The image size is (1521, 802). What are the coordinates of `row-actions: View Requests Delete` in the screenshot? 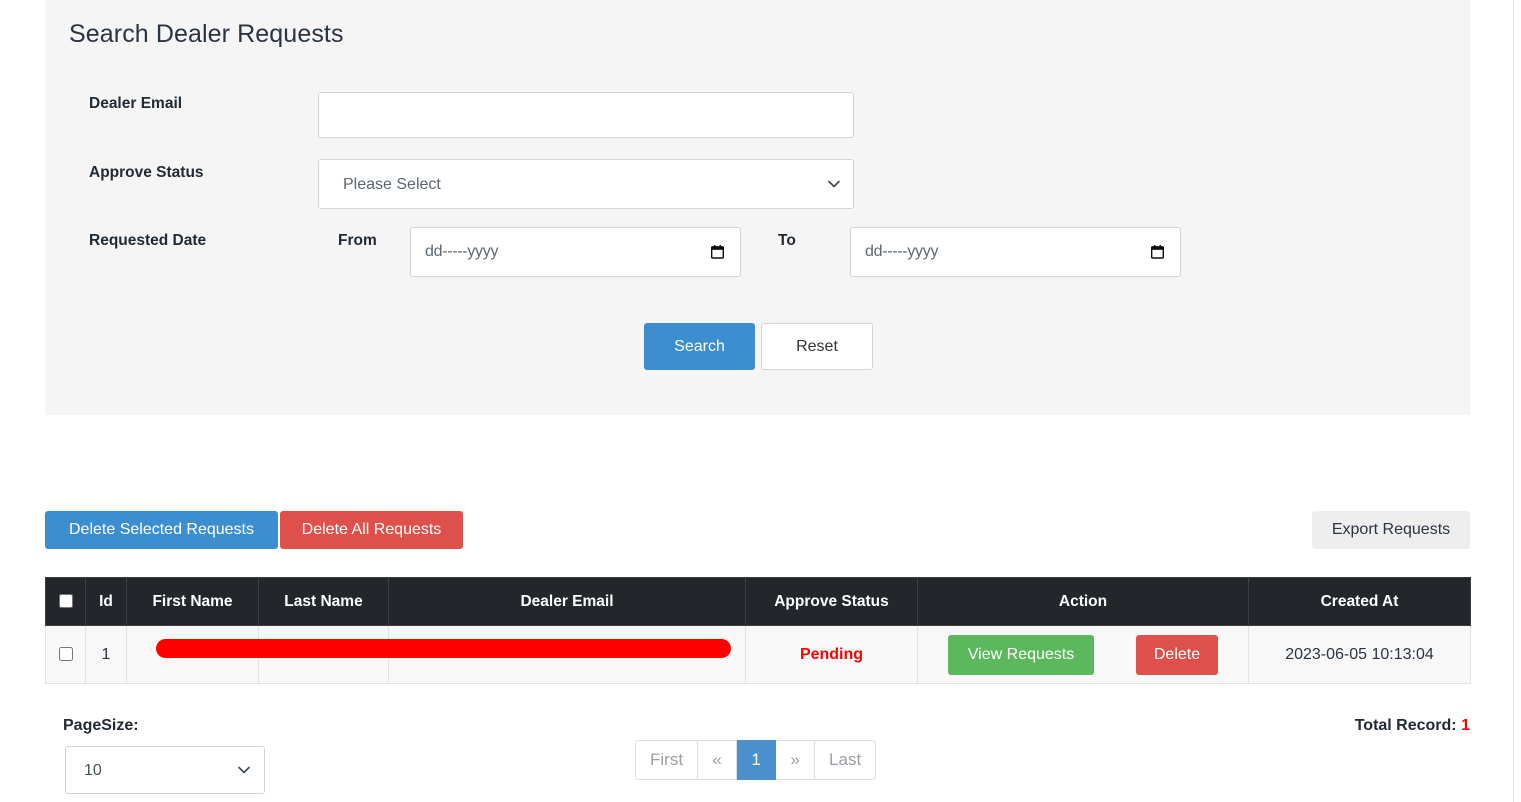 It's located at (1083, 654).